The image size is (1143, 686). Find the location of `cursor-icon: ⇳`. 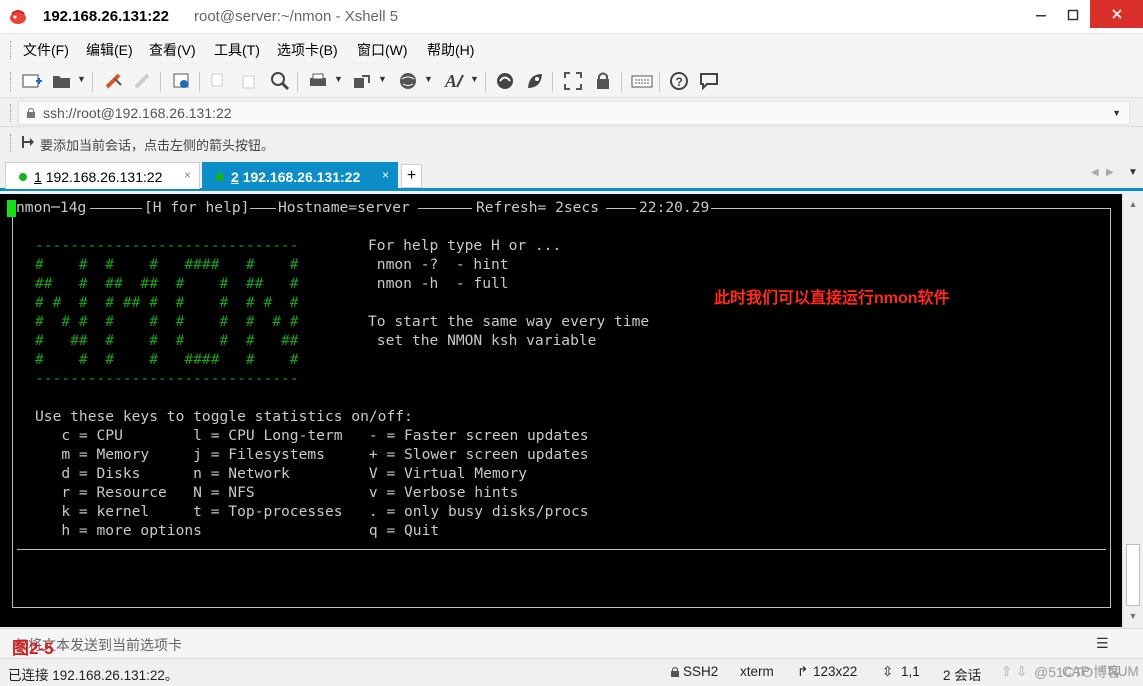

cursor-icon: ⇳ is located at coordinates (888, 671).